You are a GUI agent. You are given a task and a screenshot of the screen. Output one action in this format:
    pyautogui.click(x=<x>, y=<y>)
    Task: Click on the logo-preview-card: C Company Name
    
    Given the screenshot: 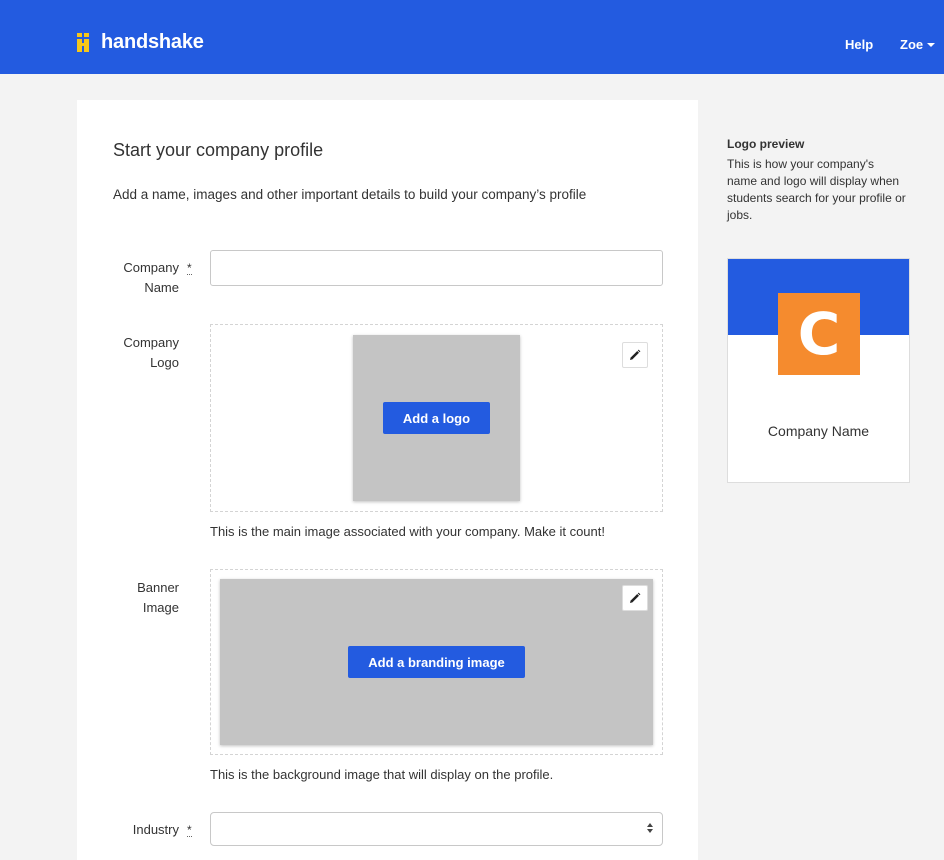 What is the action you would take?
    pyautogui.click(x=818, y=370)
    